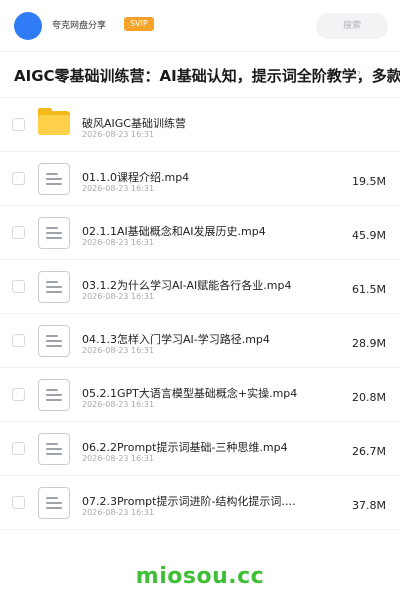 Image resolution: width=400 pixels, height=600 pixels. I want to click on file-name: 02.1.1AI基础概念和AI发展历史.mp4, so click(202, 231).